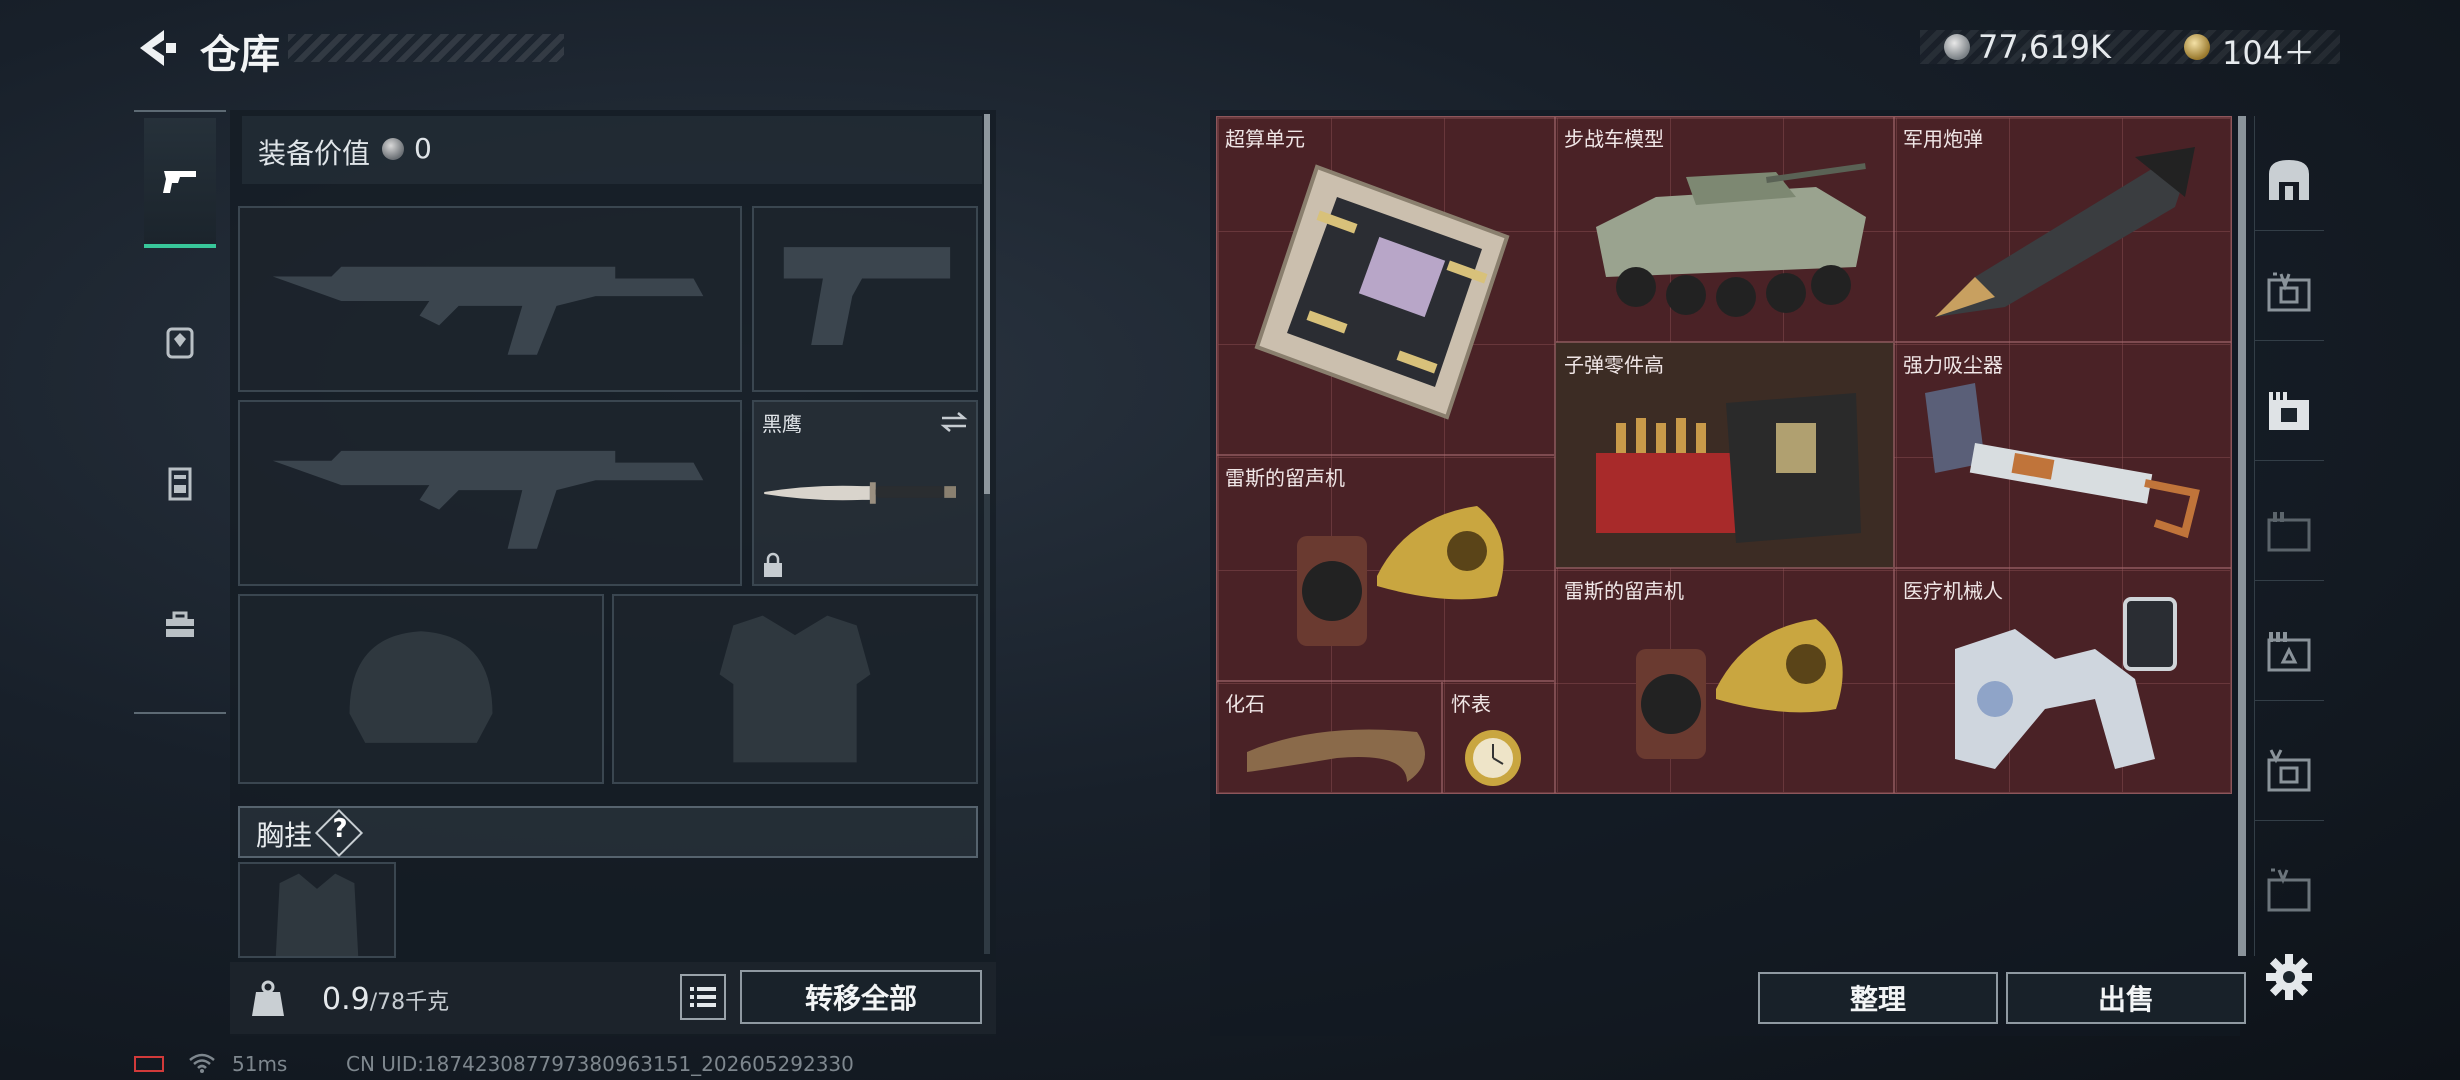 The width and height of the screenshot is (2460, 1080). I want to click on weight-max: /78千克, so click(409, 1002).